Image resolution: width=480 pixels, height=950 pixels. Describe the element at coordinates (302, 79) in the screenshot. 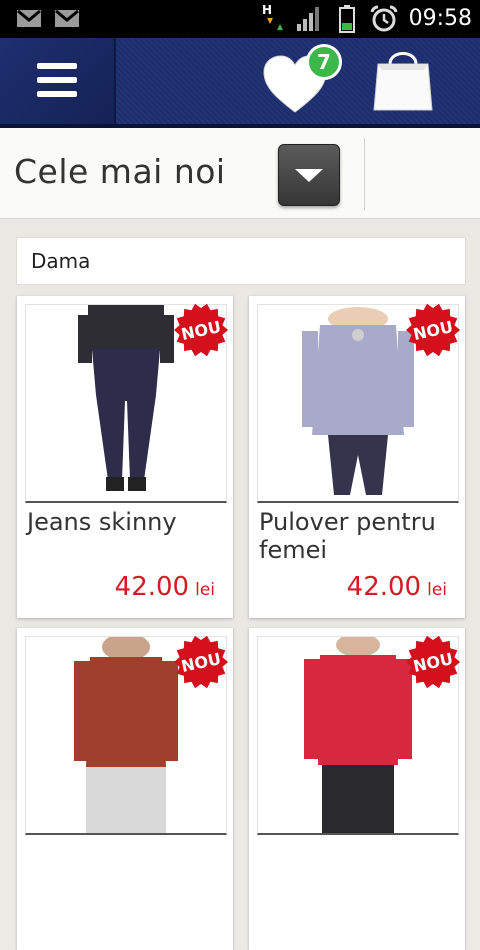

I see `favorites-button: 7` at that location.